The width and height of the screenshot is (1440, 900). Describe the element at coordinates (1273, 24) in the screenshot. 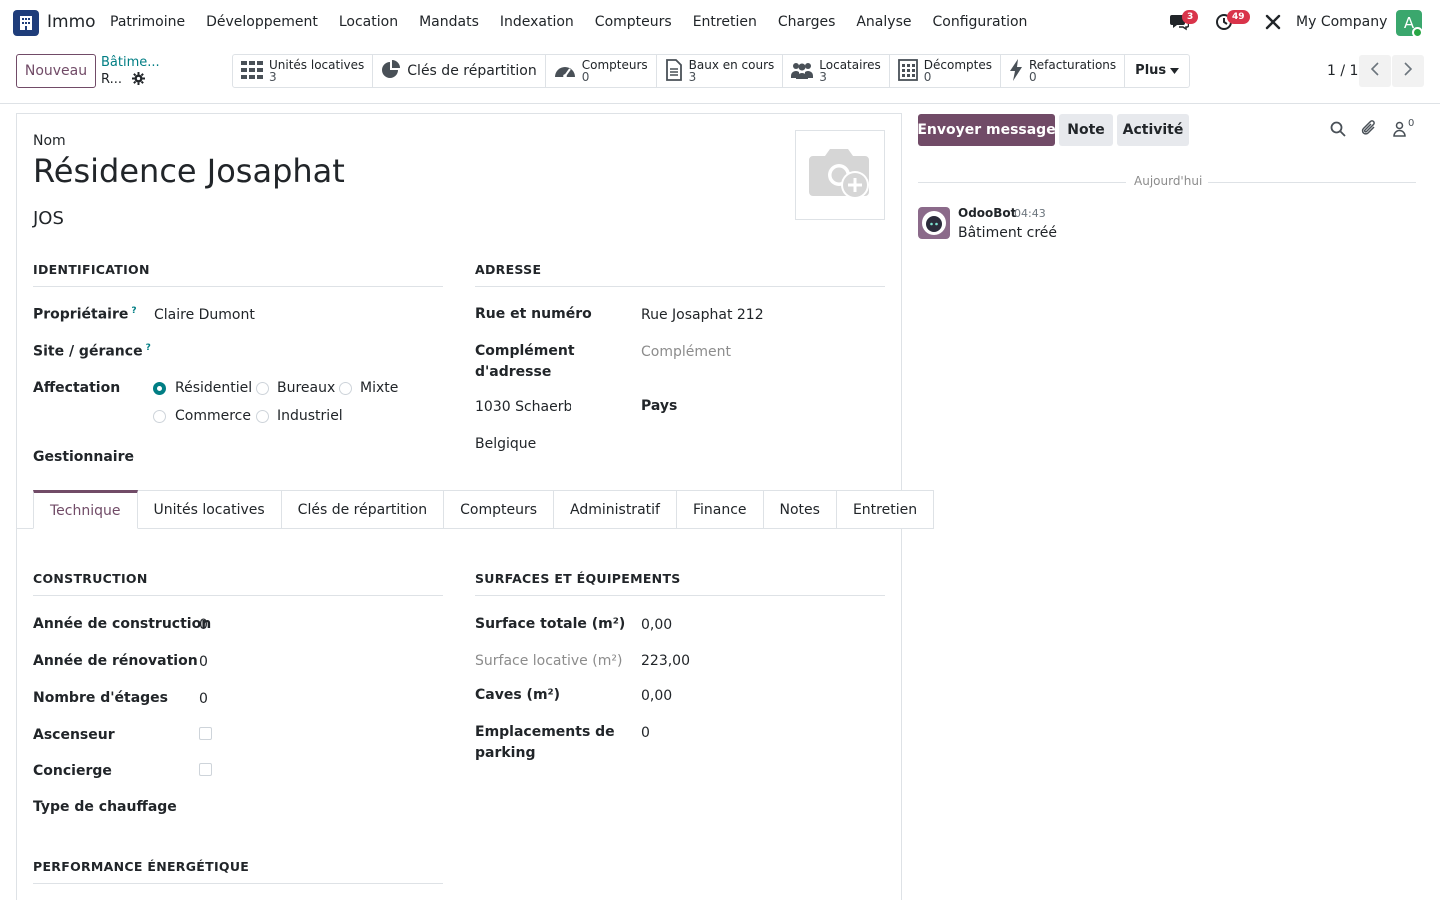

I see `tools-icon` at that location.